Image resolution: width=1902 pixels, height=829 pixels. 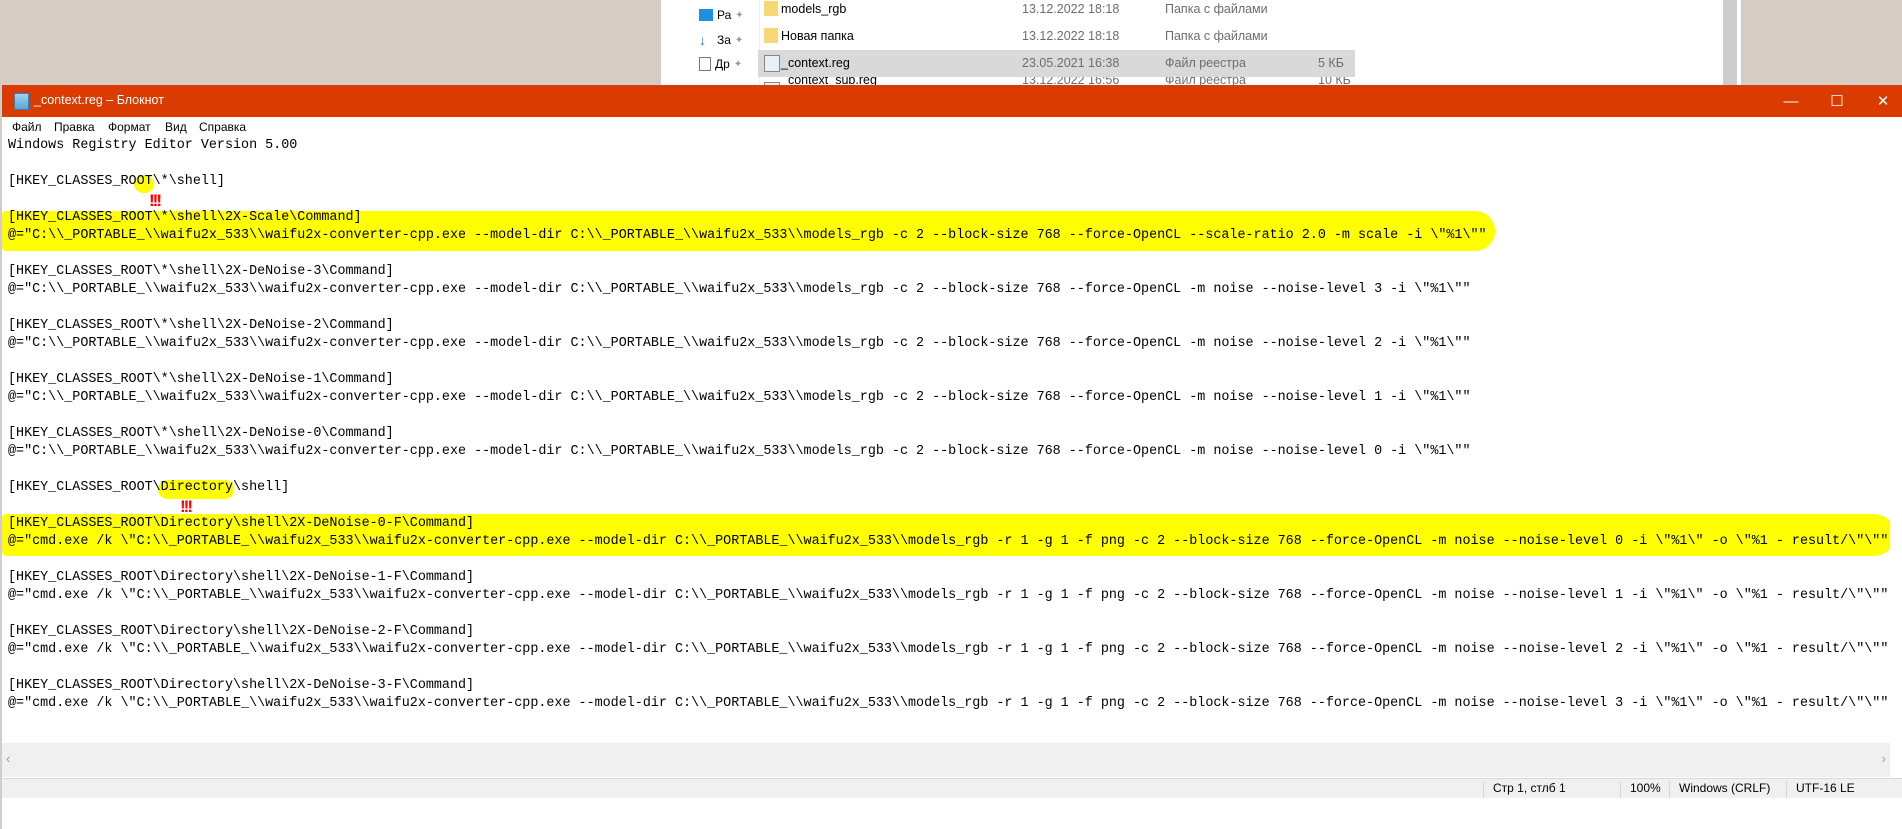 I want to click on menu-bar: Файл Правка Формат Вид Справка, so click(x=952, y=127).